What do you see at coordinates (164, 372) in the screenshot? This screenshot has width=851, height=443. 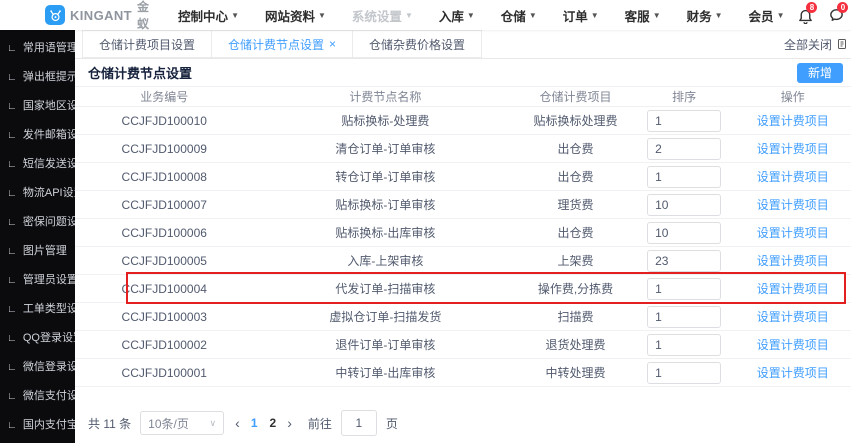 I see `cell-business-id: CCJFJD100001` at bounding box center [164, 372].